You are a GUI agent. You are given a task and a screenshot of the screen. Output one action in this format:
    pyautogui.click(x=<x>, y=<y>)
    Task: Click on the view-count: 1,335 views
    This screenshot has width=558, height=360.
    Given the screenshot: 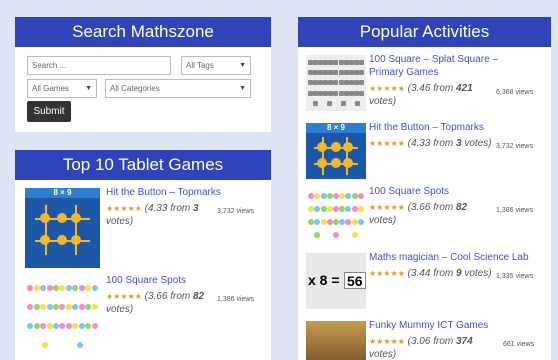 What is the action you would take?
    pyautogui.click(x=514, y=276)
    